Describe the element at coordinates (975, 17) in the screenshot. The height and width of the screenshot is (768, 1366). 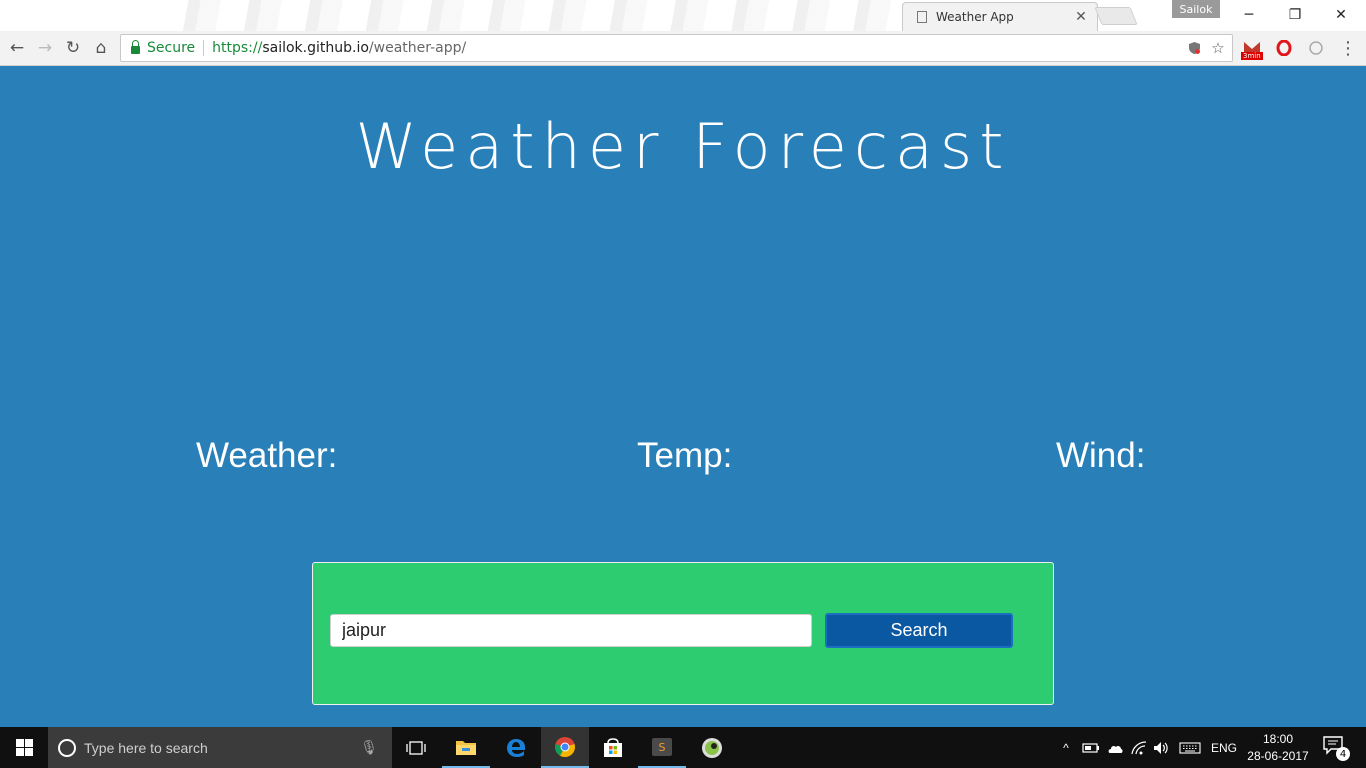
I see `tab-title: Weather App` at that location.